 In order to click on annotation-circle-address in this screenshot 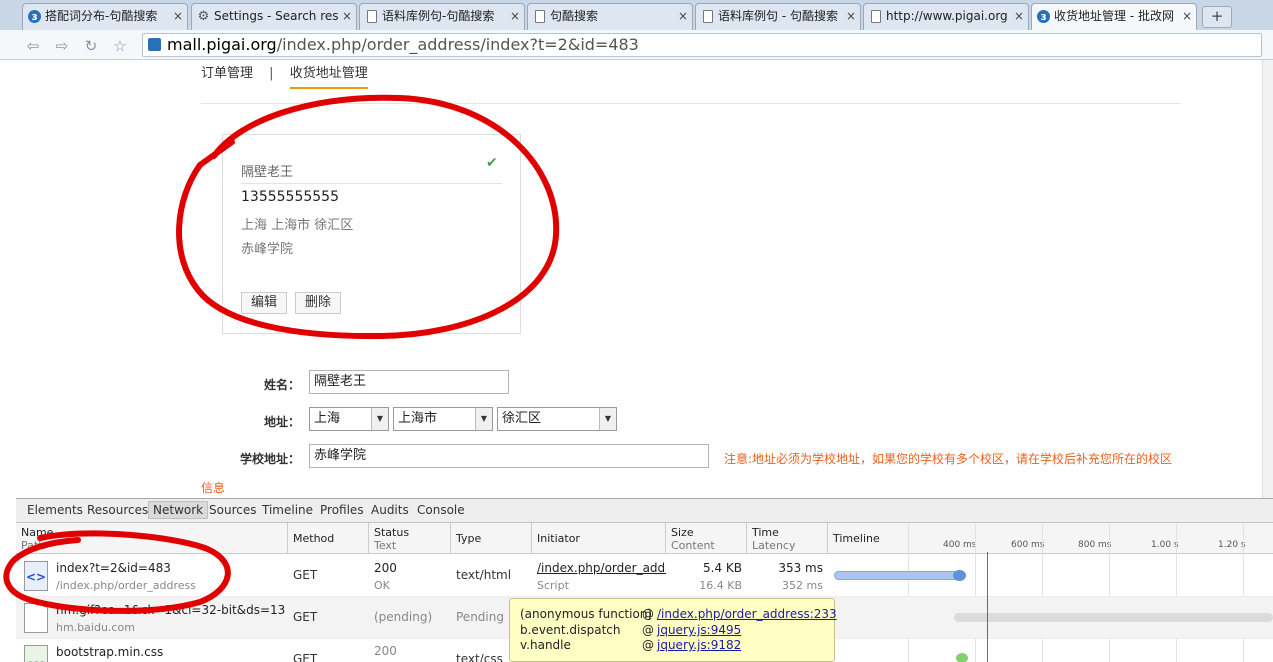, I will do `click(368, 217)`.